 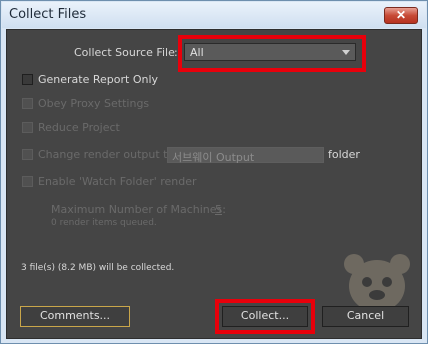 What do you see at coordinates (27, 181) in the screenshot?
I see `watch-folder-checkbox` at bounding box center [27, 181].